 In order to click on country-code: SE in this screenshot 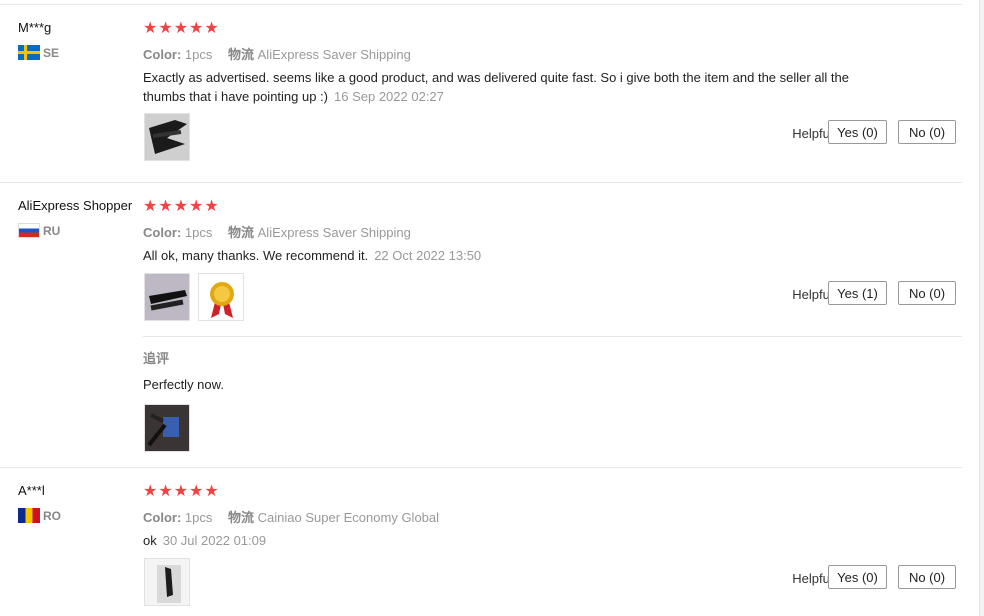, I will do `click(51, 52)`.